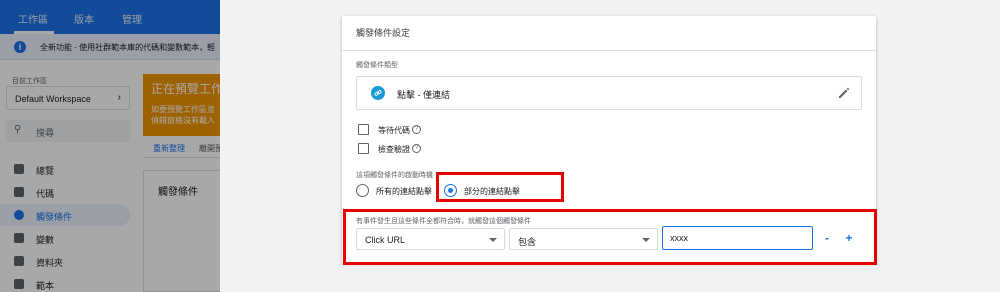 The height and width of the screenshot is (292, 1000). What do you see at coordinates (609, 50) in the screenshot?
I see `divider` at bounding box center [609, 50].